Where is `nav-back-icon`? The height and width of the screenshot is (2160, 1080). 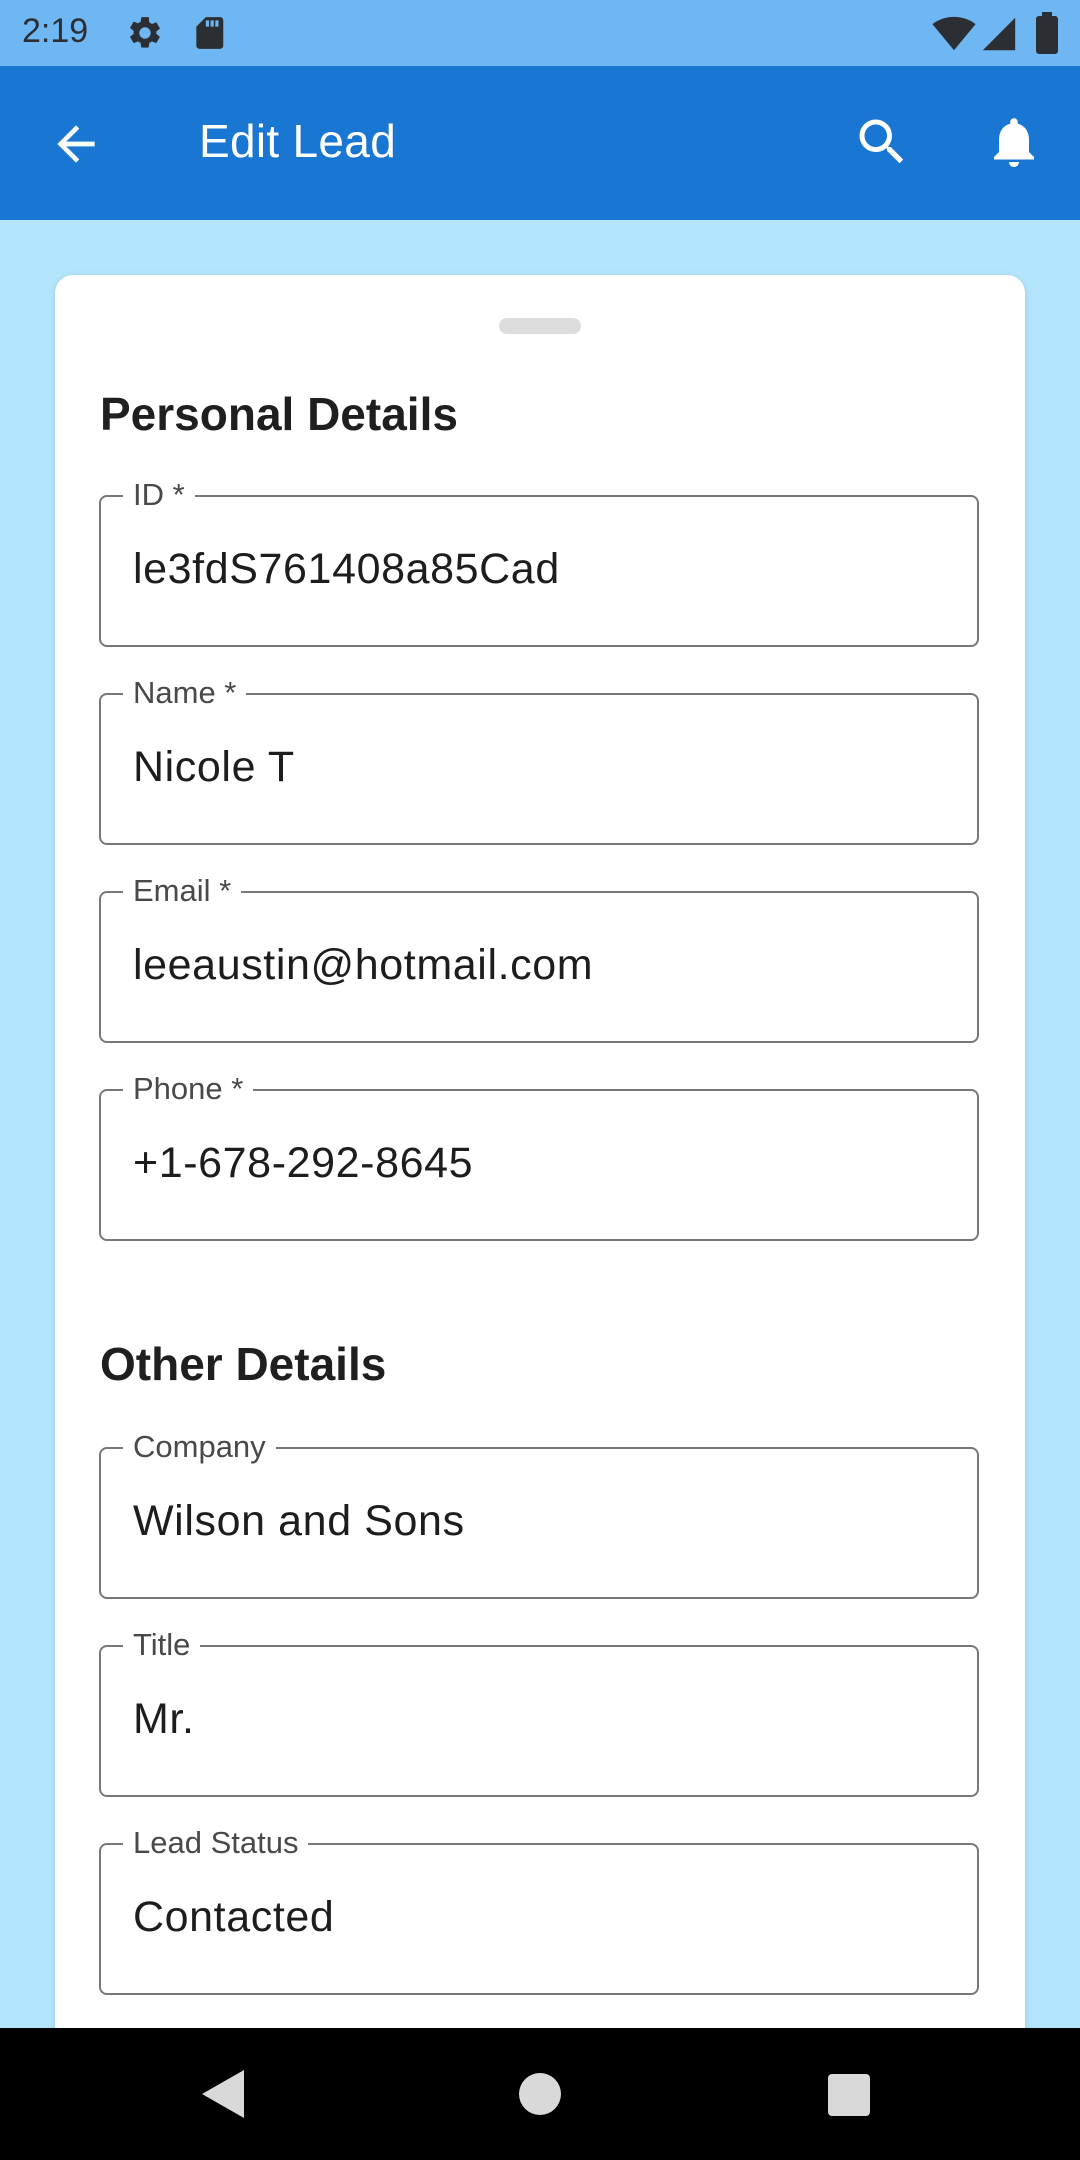
nav-back-icon is located at coordinates (223, 2096).